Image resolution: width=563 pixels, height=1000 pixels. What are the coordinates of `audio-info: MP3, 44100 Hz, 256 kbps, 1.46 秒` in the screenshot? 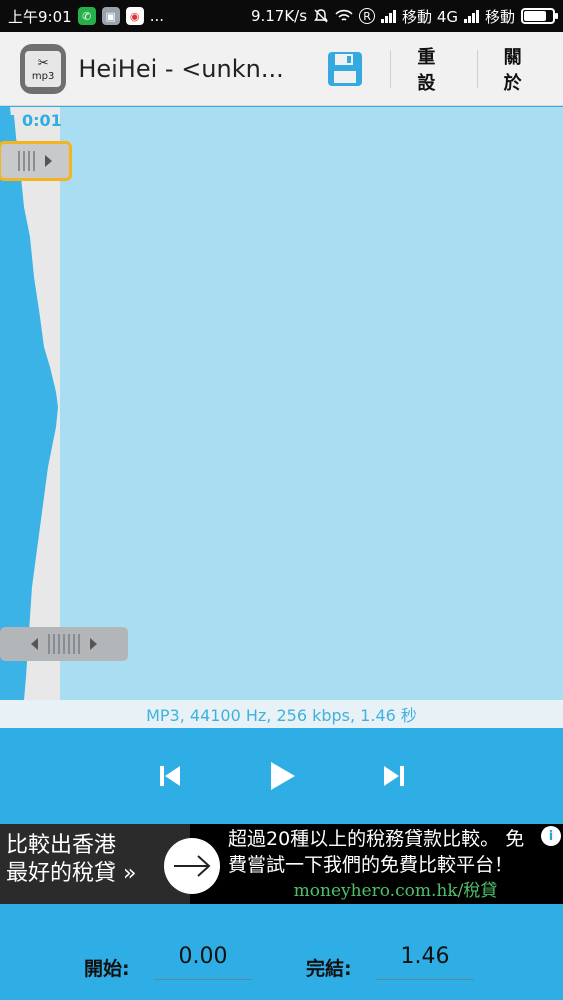 It's located at (281, 714).